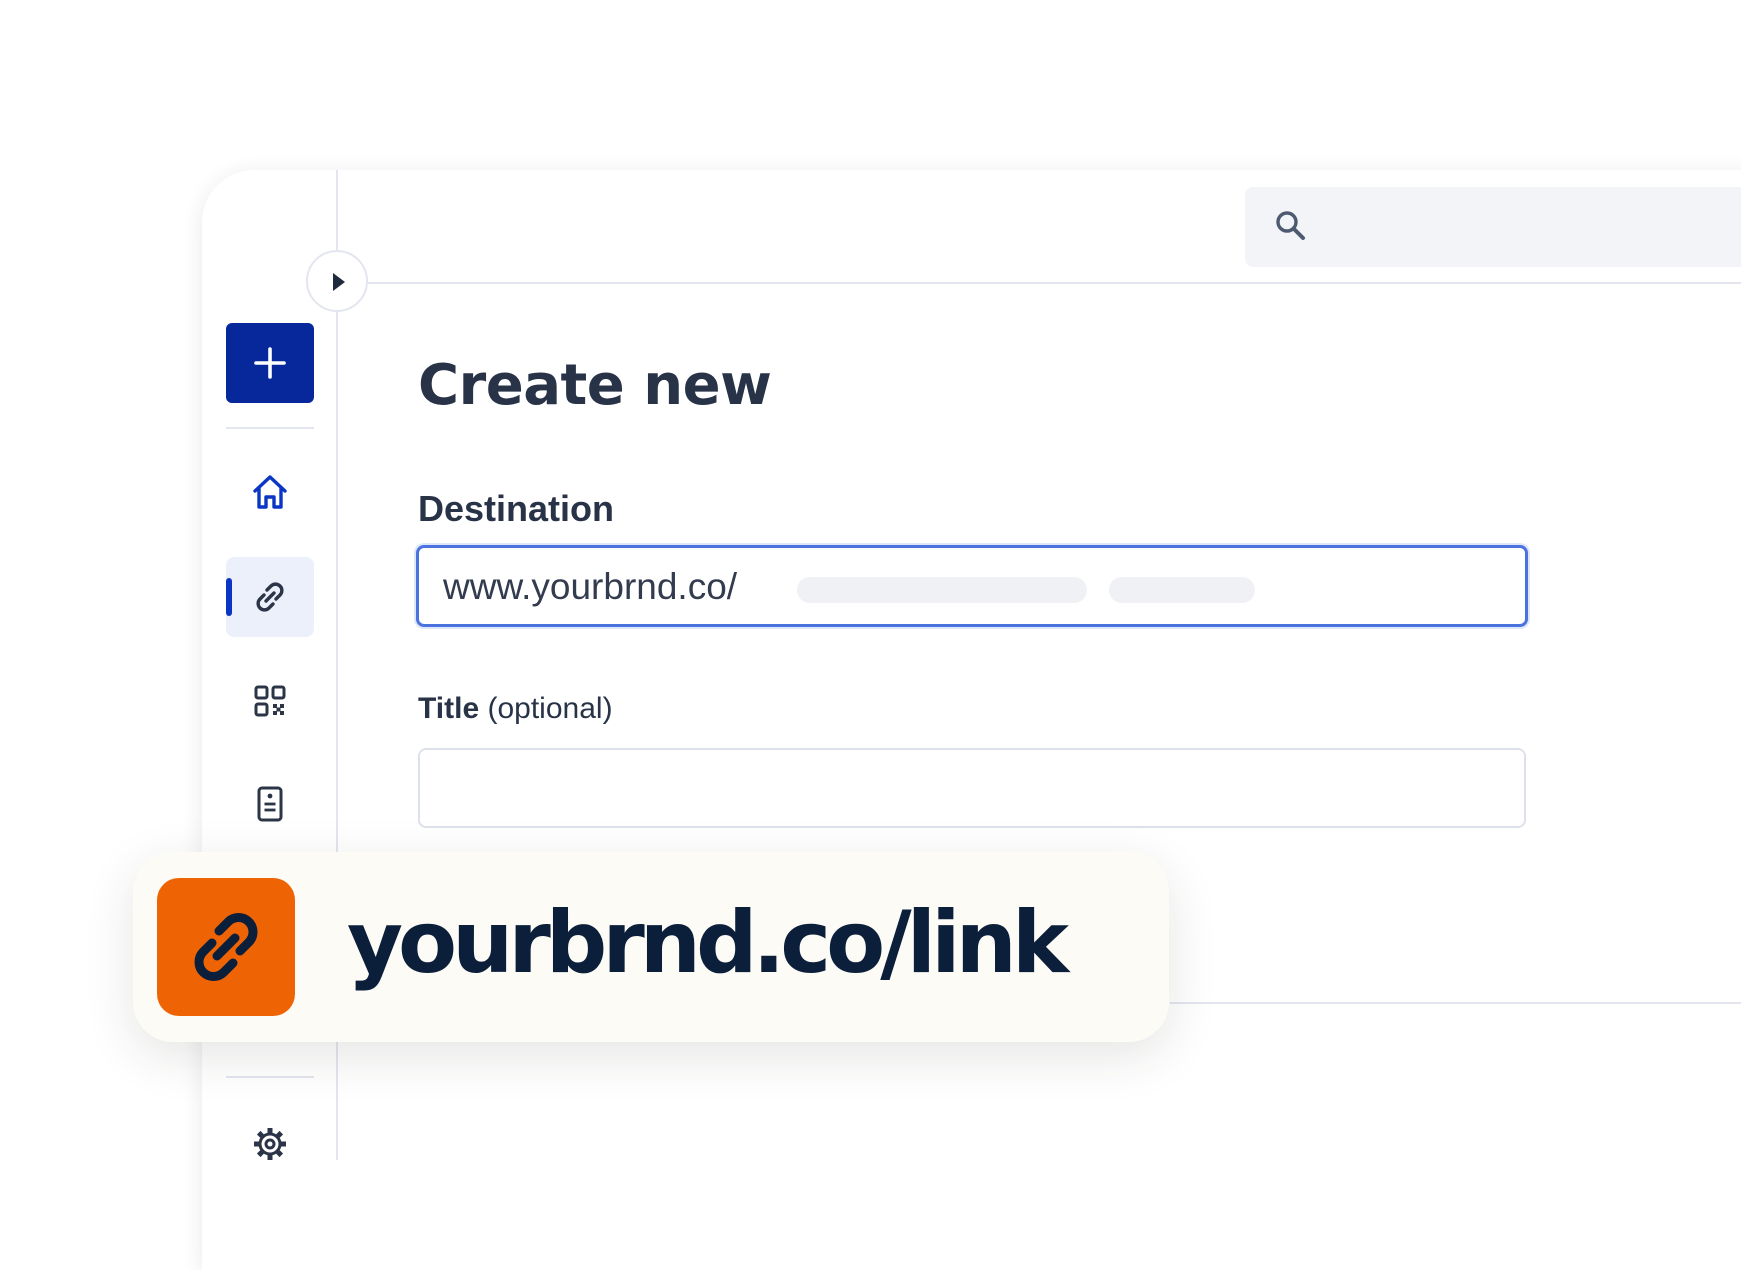 The height and width of the screenshot is (1270, 1741). Describe the element at coordinates (1054, 283) in the screenshot. I see `topbar-divider` at that location.